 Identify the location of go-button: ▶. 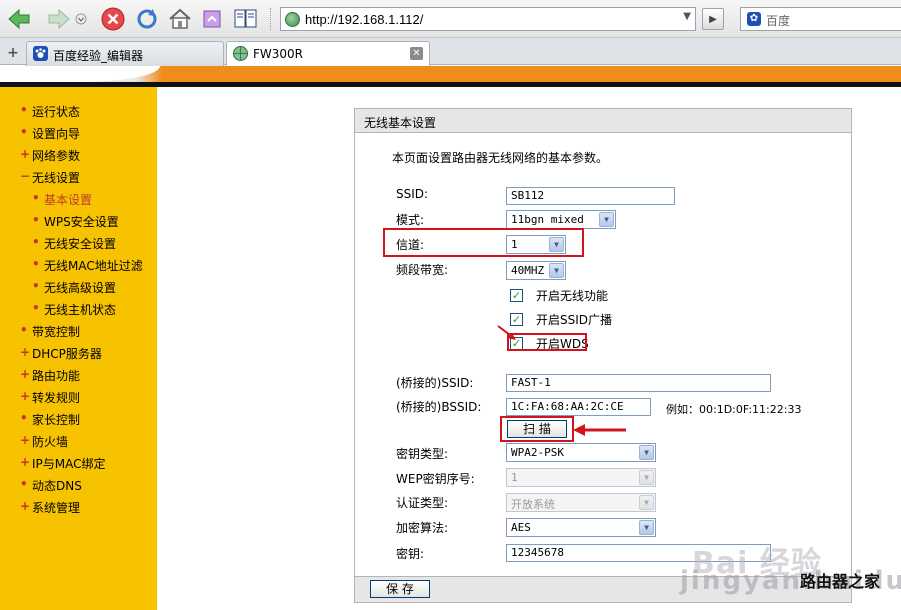
(713, 19).